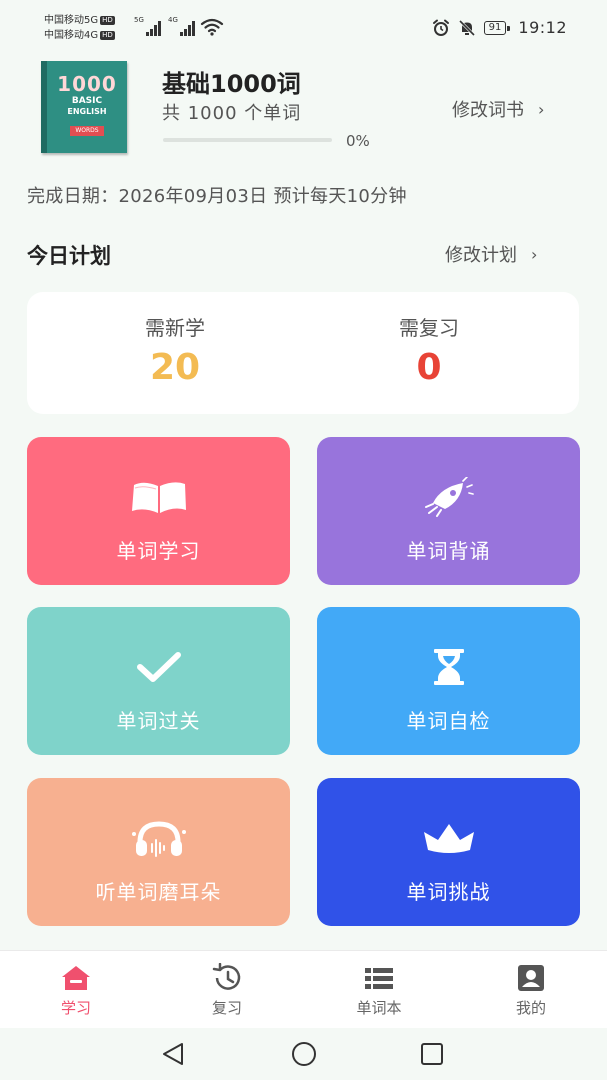 Image resolution: width=607 pixels, height=1080 pixels. What do you see at coordinates (232, 113) in the screenshot?
I see `book-word-count: 共 1000 个单词` at bounding box center [232, 113].